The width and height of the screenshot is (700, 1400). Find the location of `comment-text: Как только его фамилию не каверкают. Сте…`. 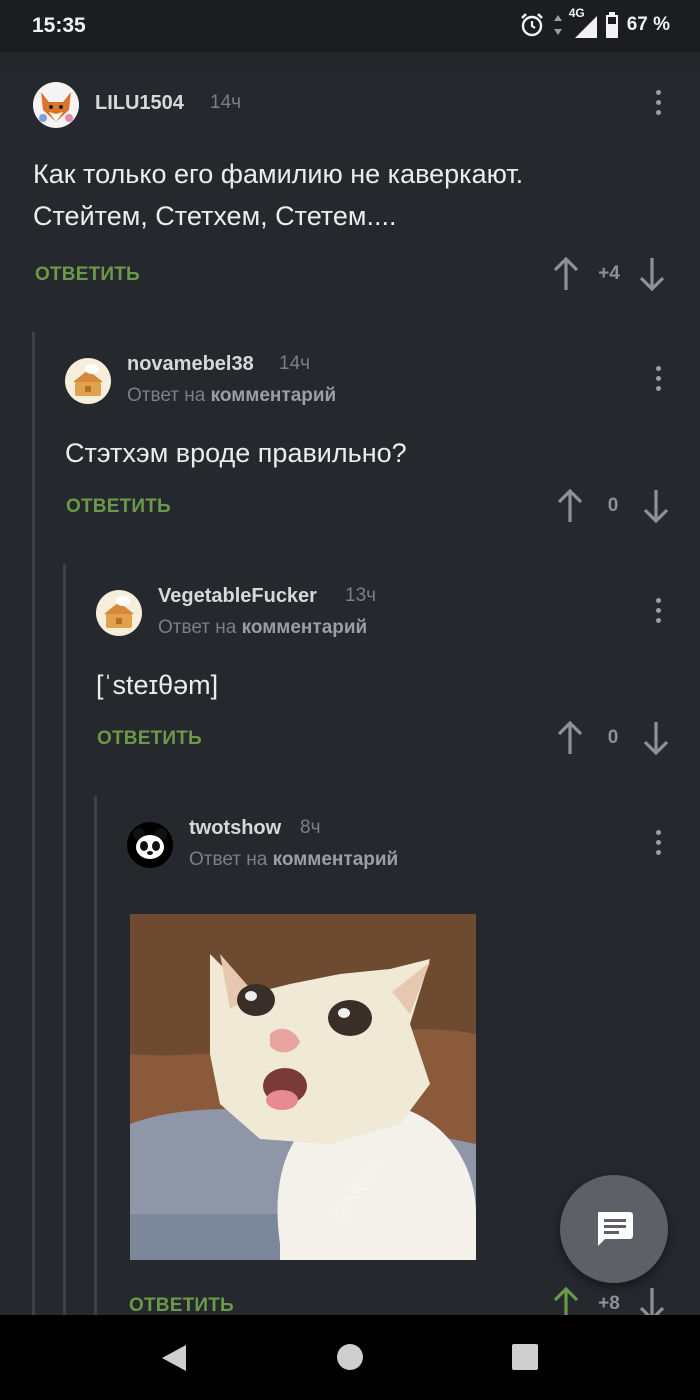

comment-text: Как только его фамилию не каверкают. Сте… is located at coordinates (353, 195).